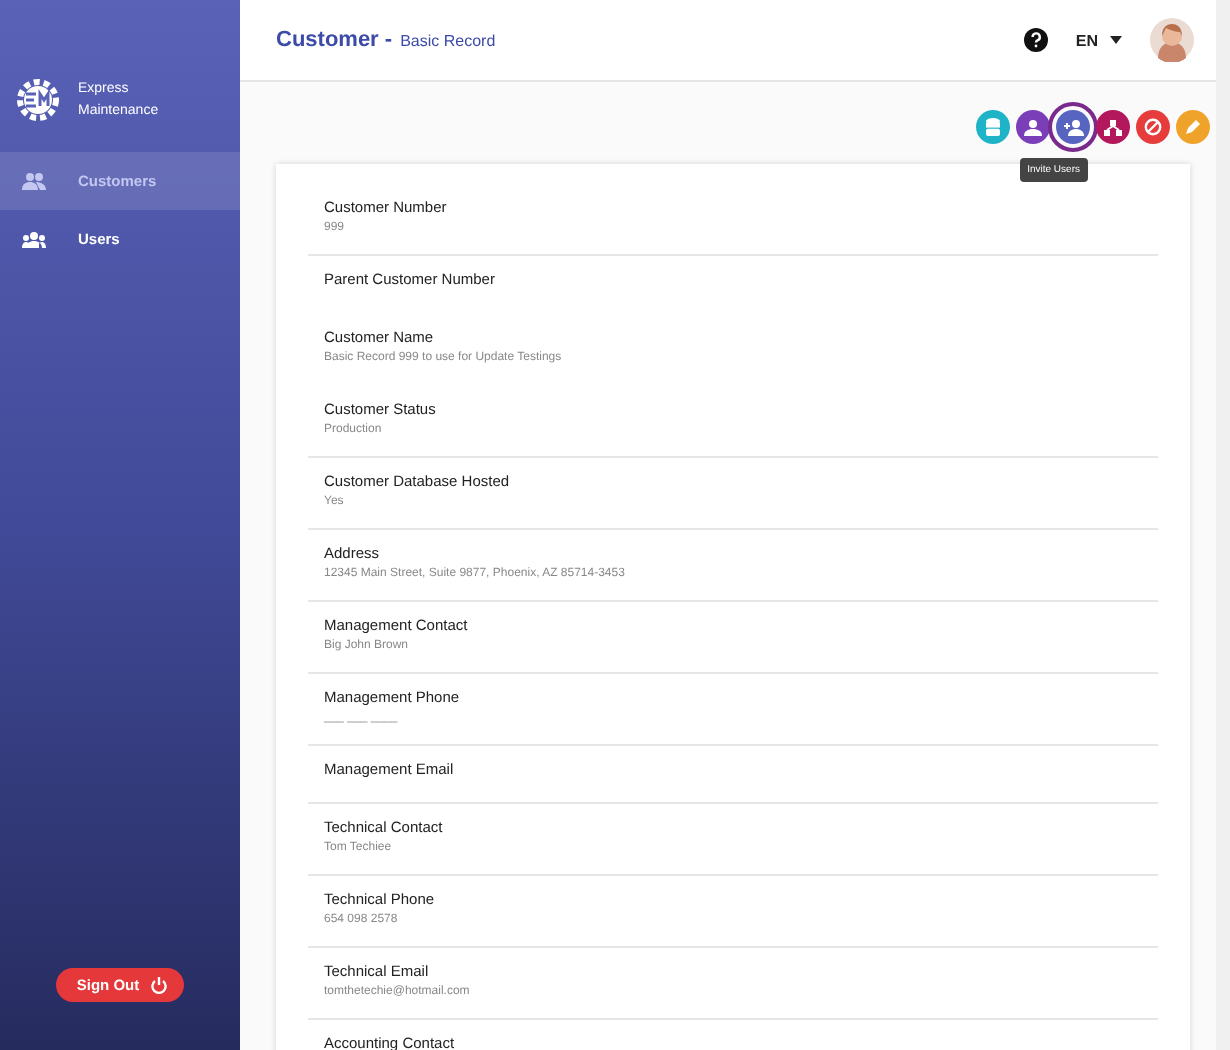 The width and height of the screenshot is (1230, 1050). I want to click on gear-logo-icon, so click(38, 100).